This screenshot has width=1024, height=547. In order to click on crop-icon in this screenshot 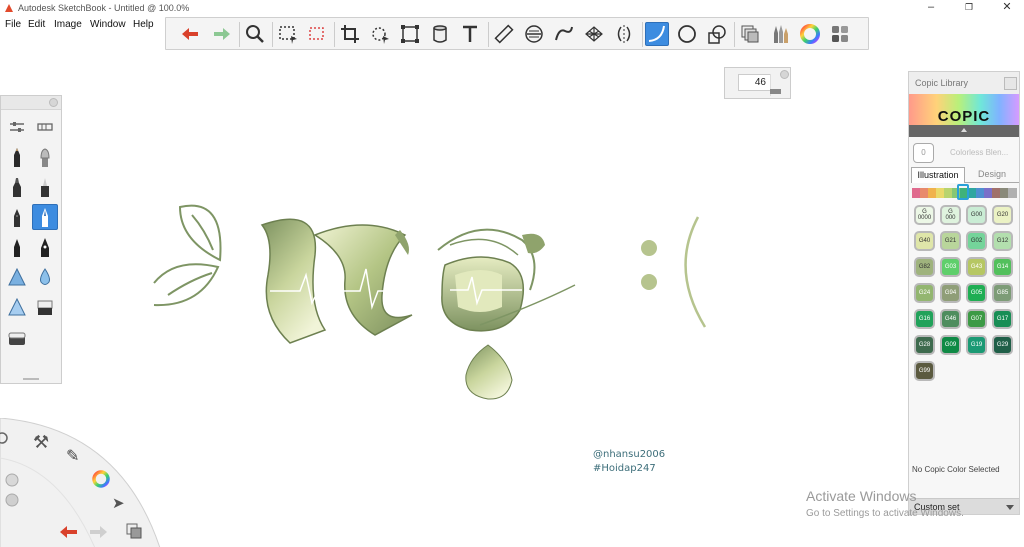, I will do `click(350, 34)`.